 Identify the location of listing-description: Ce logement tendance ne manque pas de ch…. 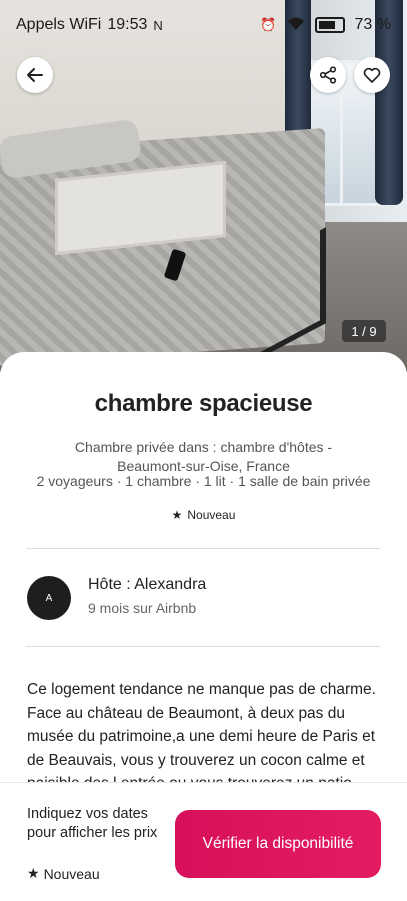
(201, 736).